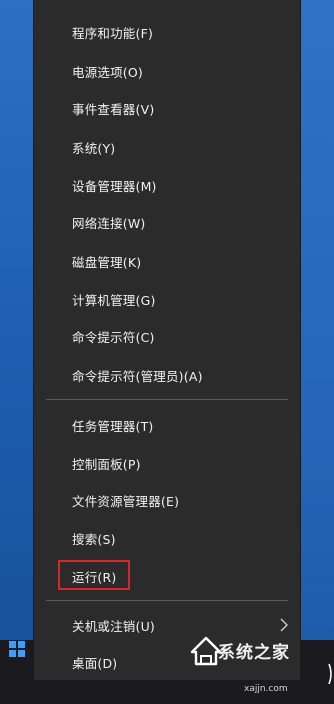 The width and height of the screenshot is (334, 704). What do you see at coordinates (167, 71) in the screenshot?
I see `menu-item-power-options: 电源选项(O)` at bounding box center [167, 71].